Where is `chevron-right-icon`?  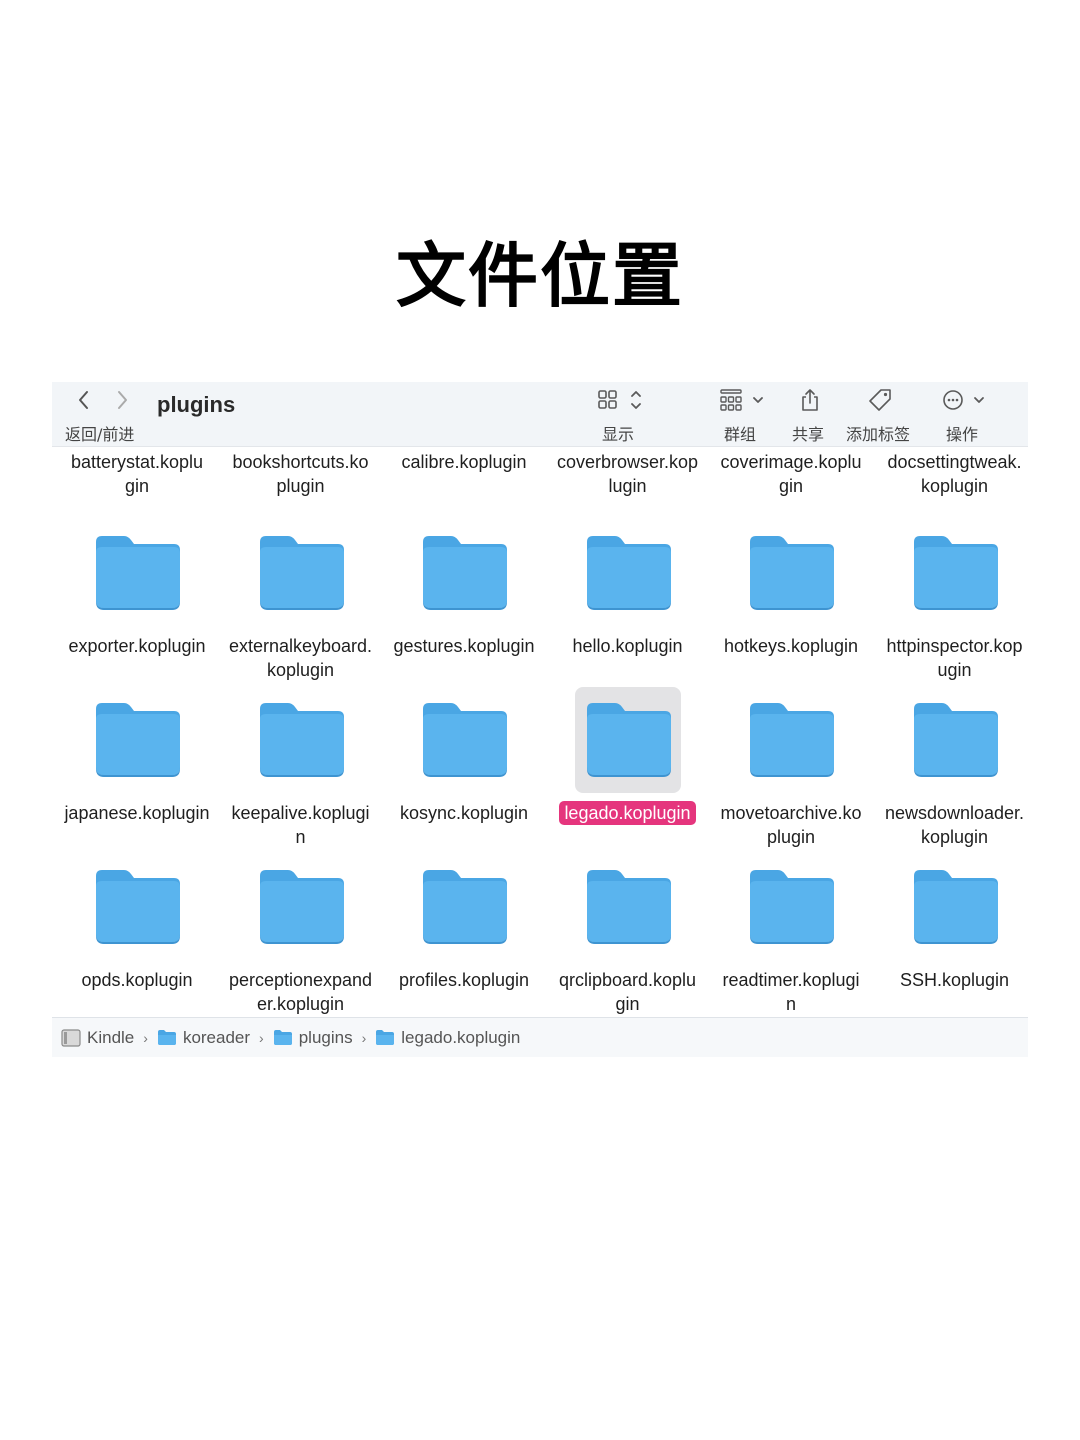
chevron-right-icon is located at coordinates (122, 400).